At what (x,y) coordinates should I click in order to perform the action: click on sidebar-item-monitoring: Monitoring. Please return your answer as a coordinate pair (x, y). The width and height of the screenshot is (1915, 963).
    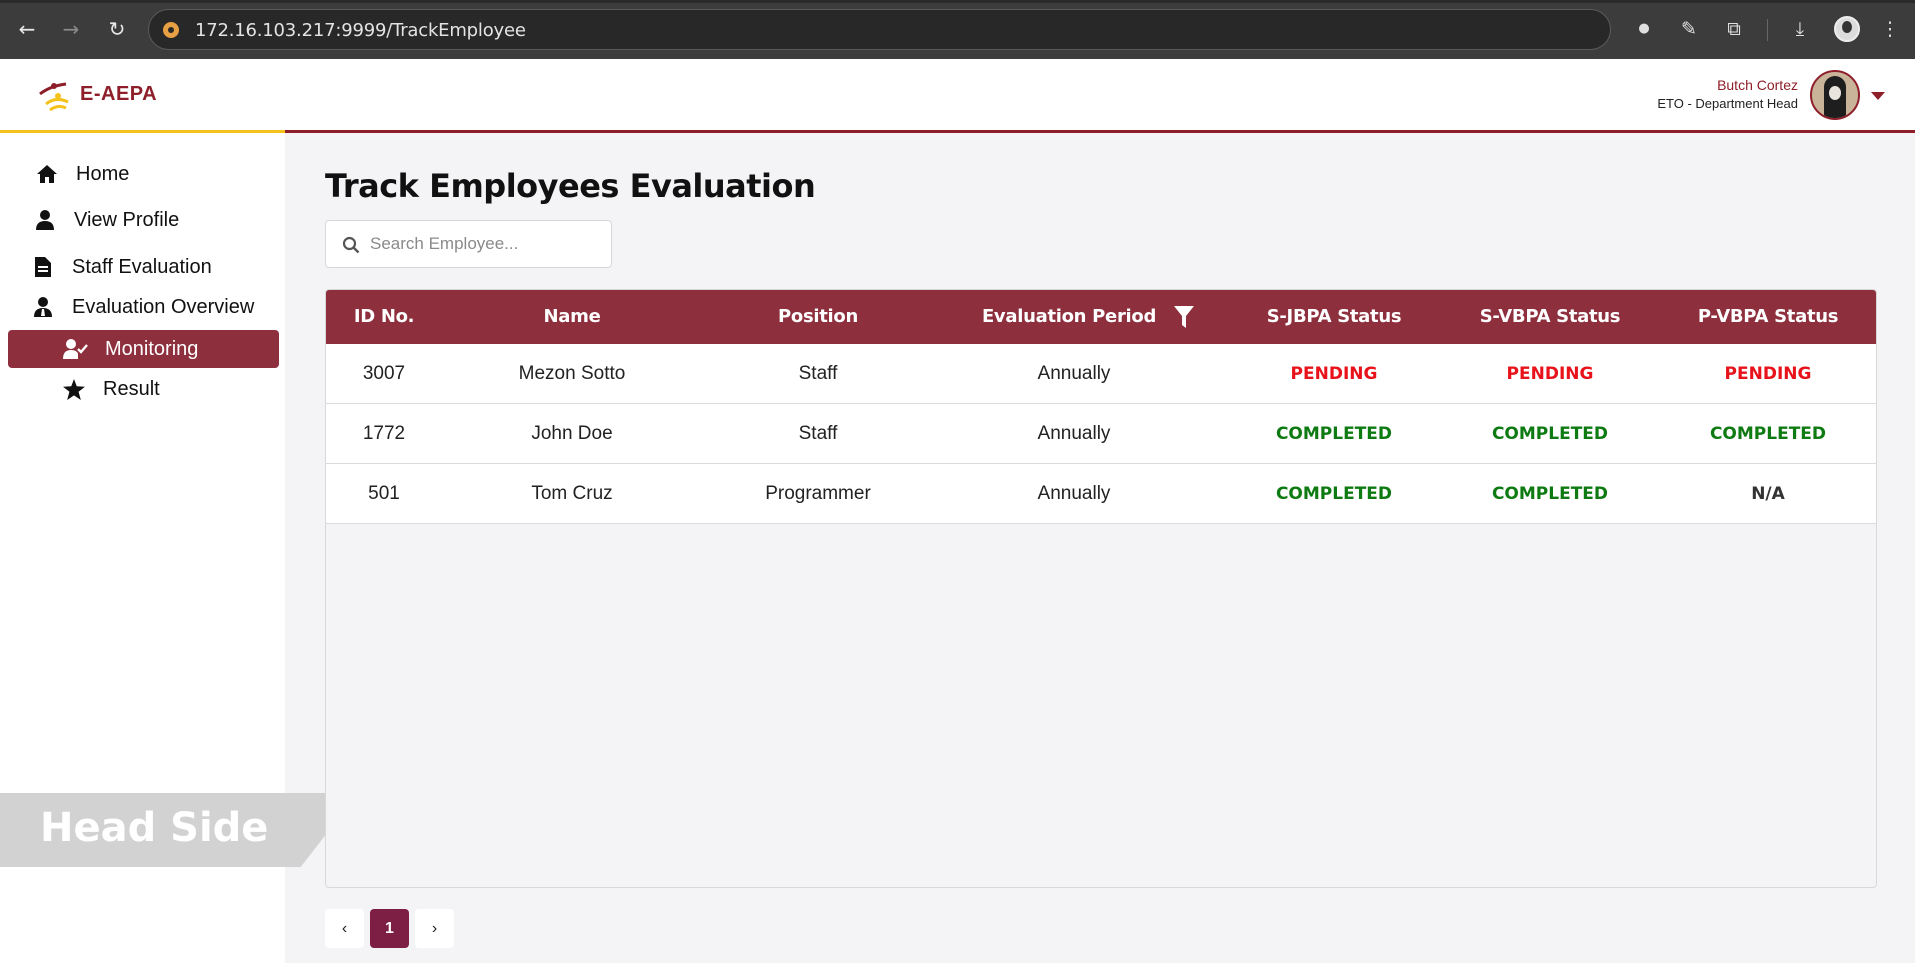
    Looking at the image, I should click on (143, 349).